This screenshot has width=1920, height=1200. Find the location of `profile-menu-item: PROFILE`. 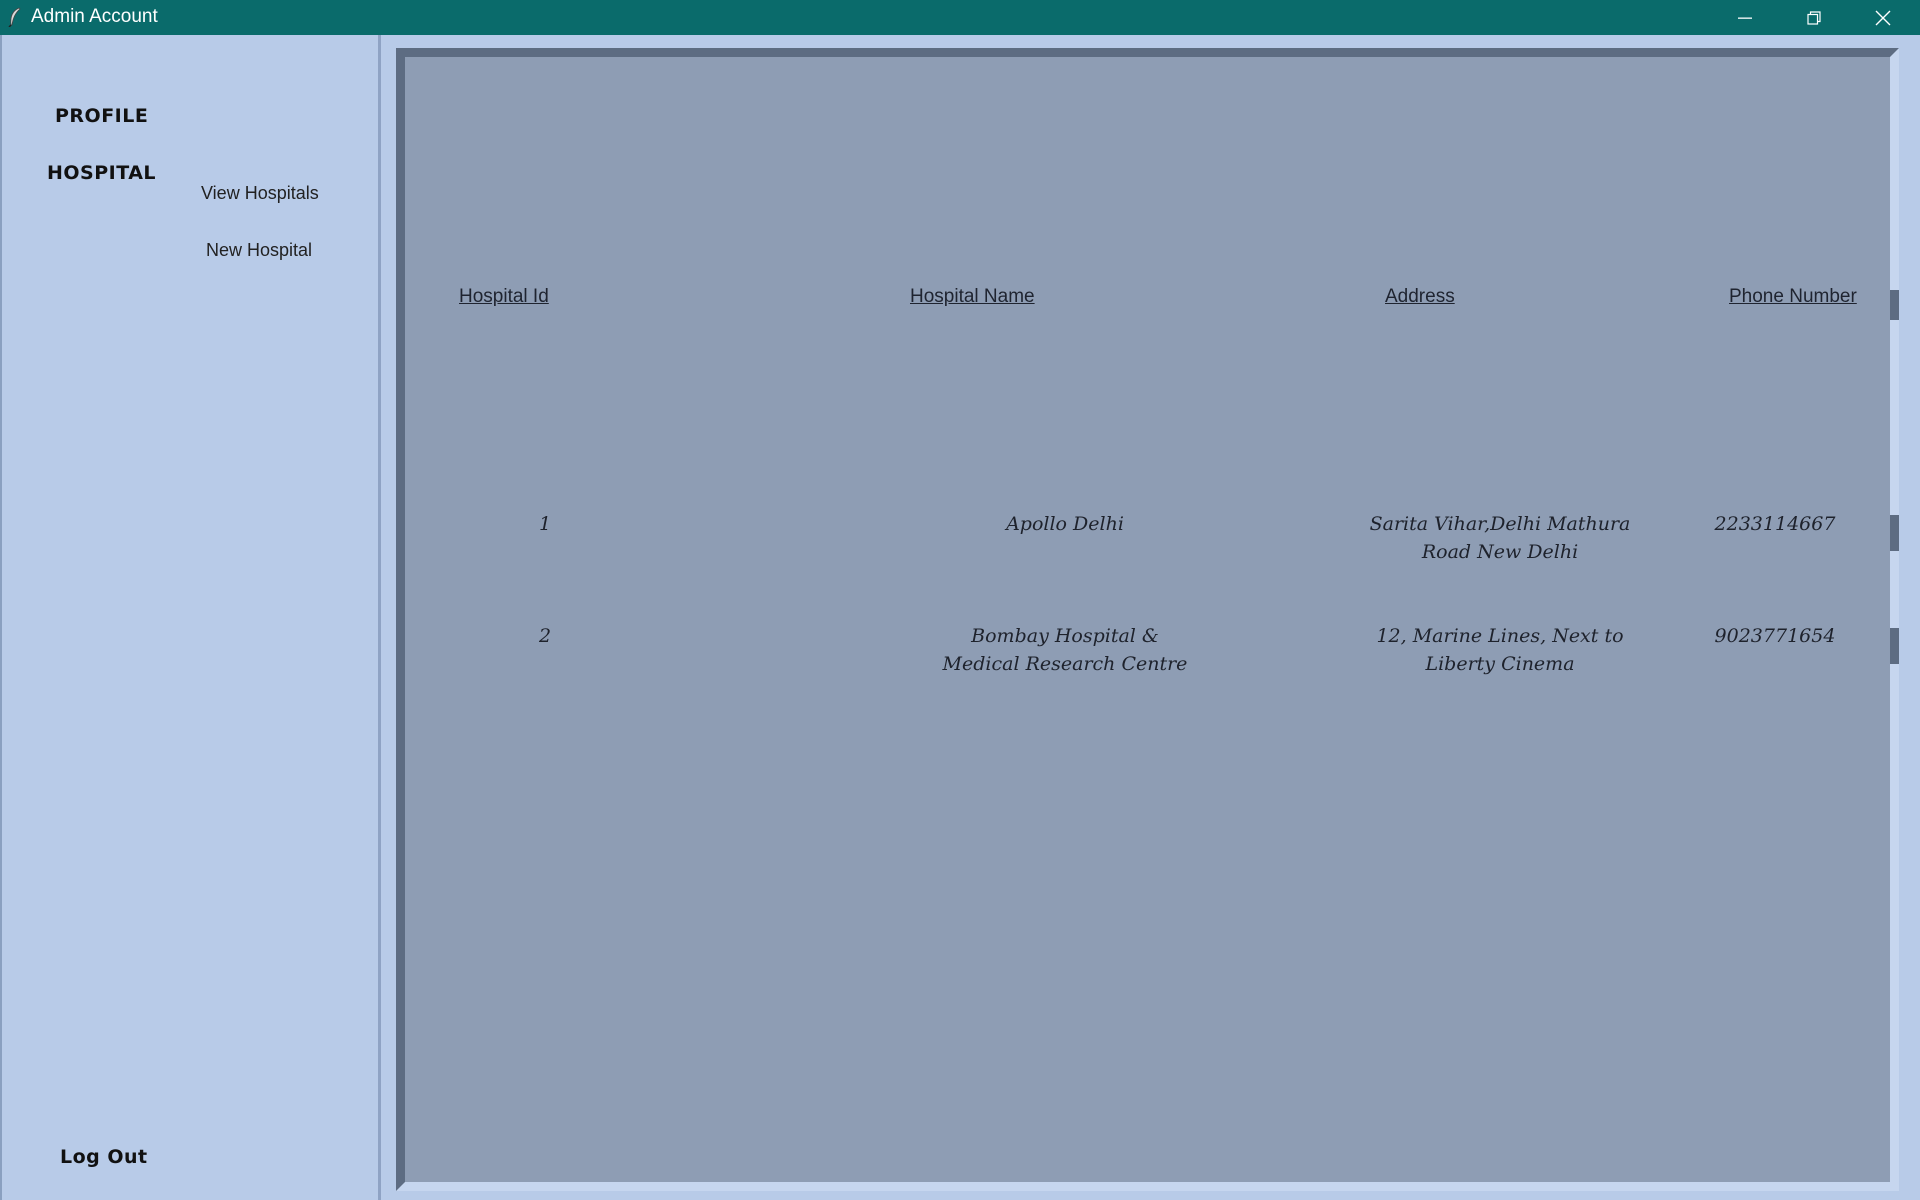

profile-menu-item: PROFILE is located at coordinates (101, 116).